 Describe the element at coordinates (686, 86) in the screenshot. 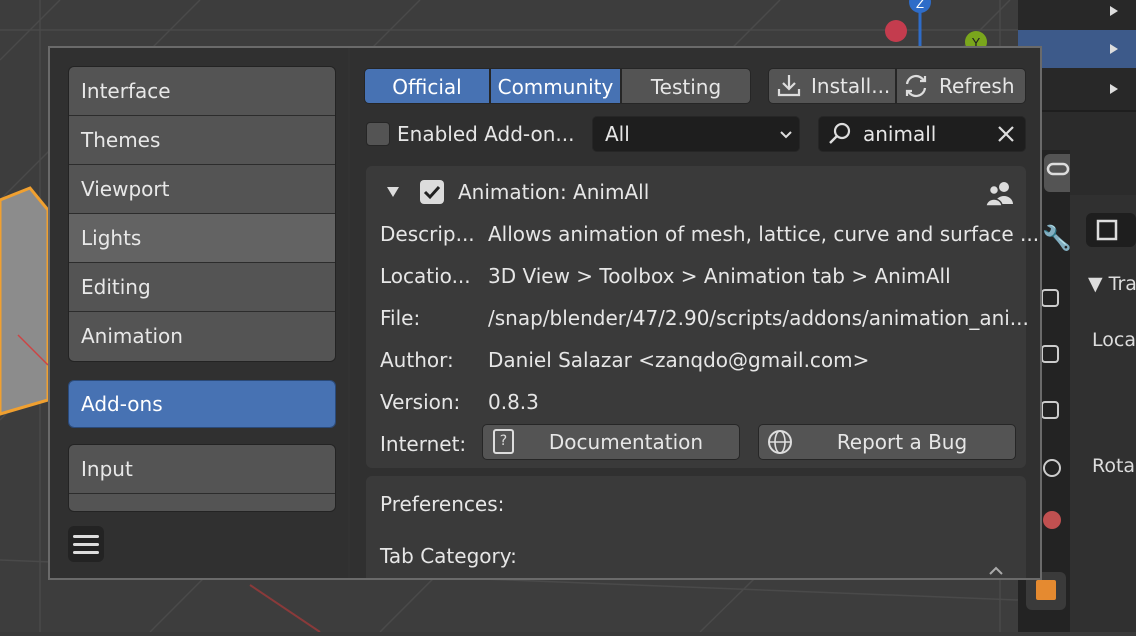

I see `tab-testing: Testing` at that location.